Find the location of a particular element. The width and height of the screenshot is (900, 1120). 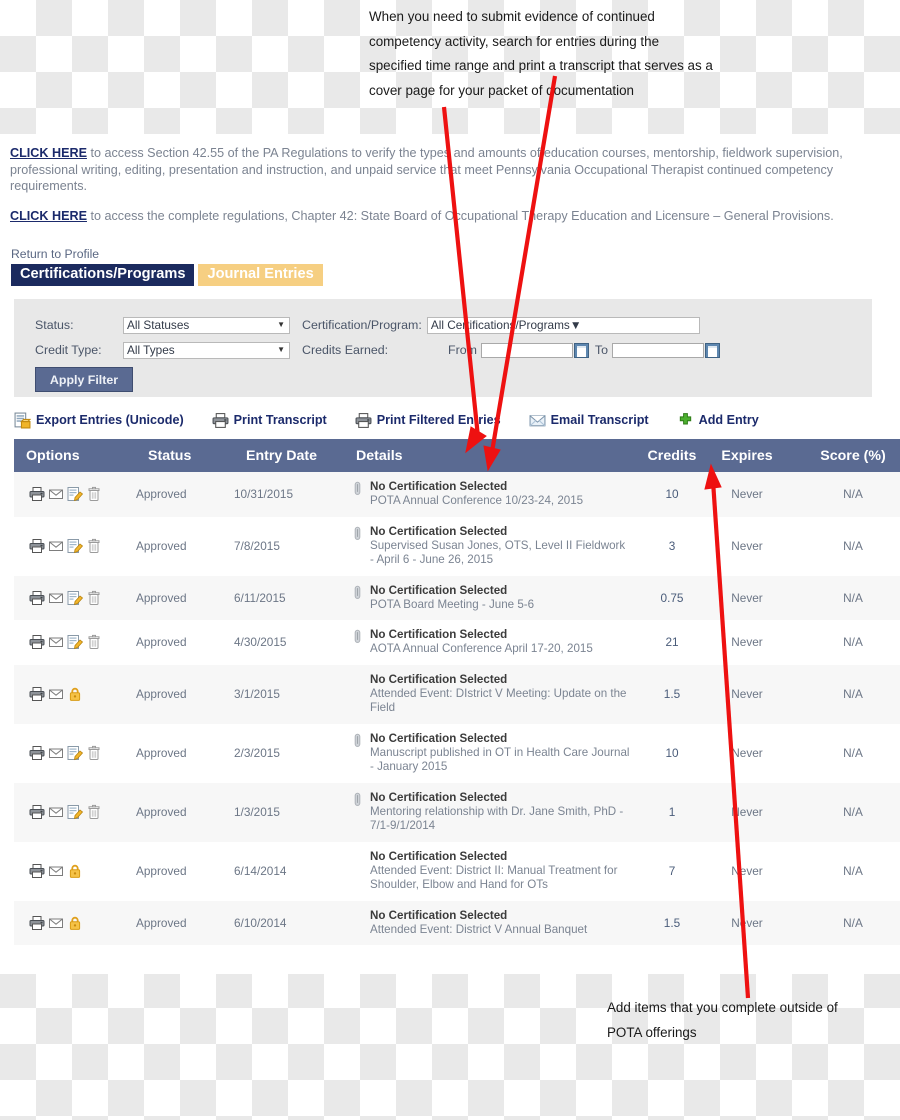

status-select: All Statuses ▼ is located at coordinates (206, 325).